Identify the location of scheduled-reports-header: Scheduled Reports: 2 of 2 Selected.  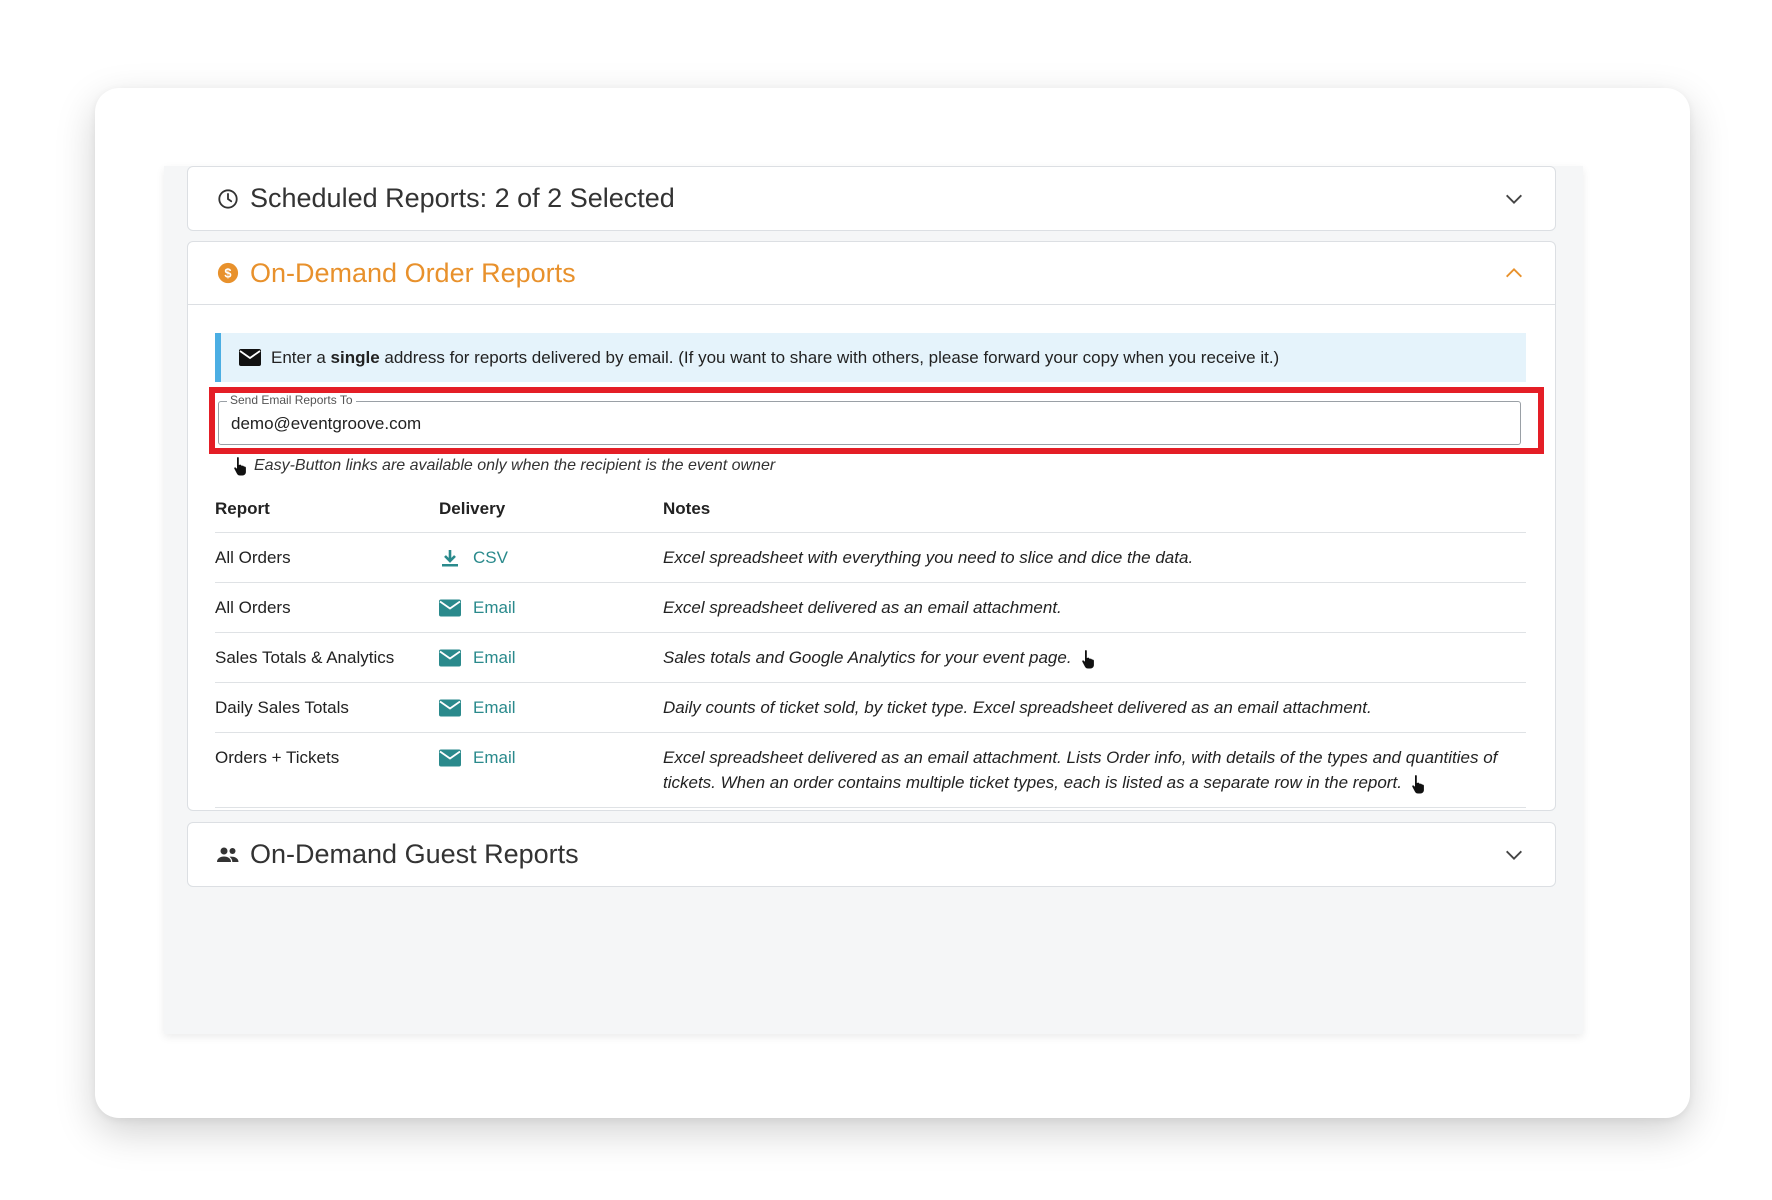
(871, 198).